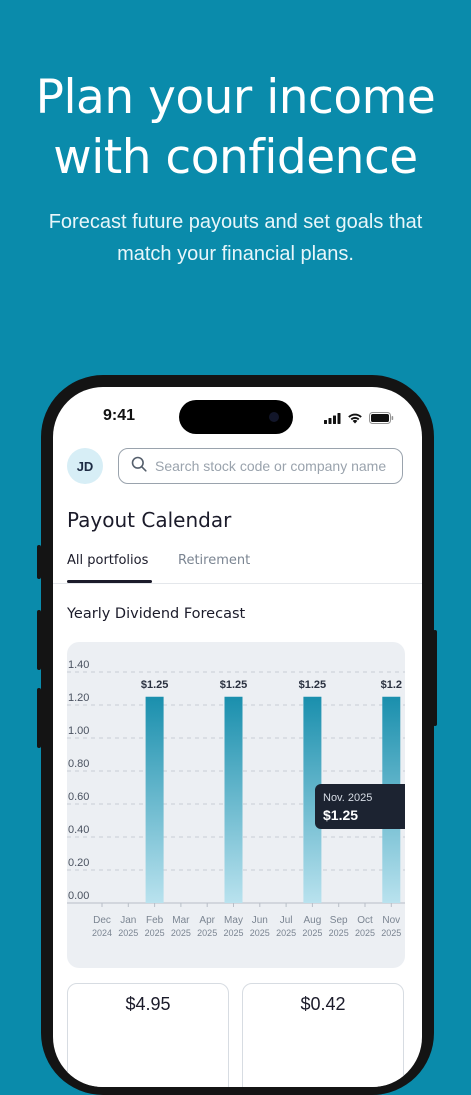  I want to click on avatar: JD, so click(85, 466).